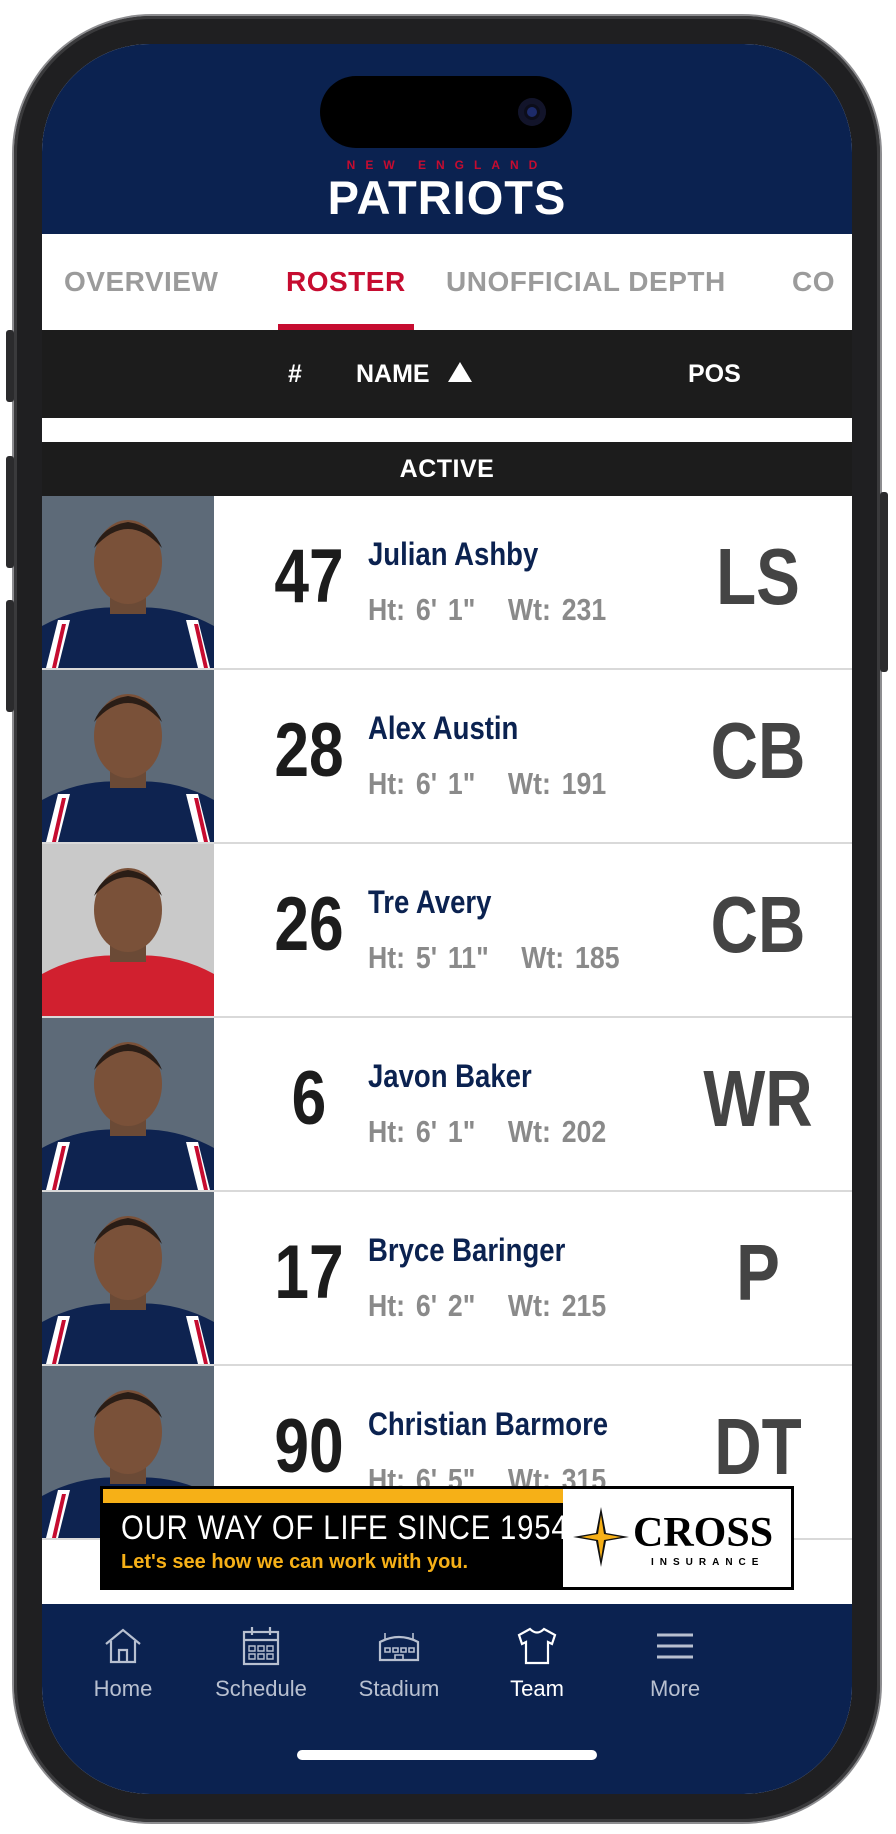 This screenshot has width=896, height=1834. I want to click on star-icon, so click(601, 1537).